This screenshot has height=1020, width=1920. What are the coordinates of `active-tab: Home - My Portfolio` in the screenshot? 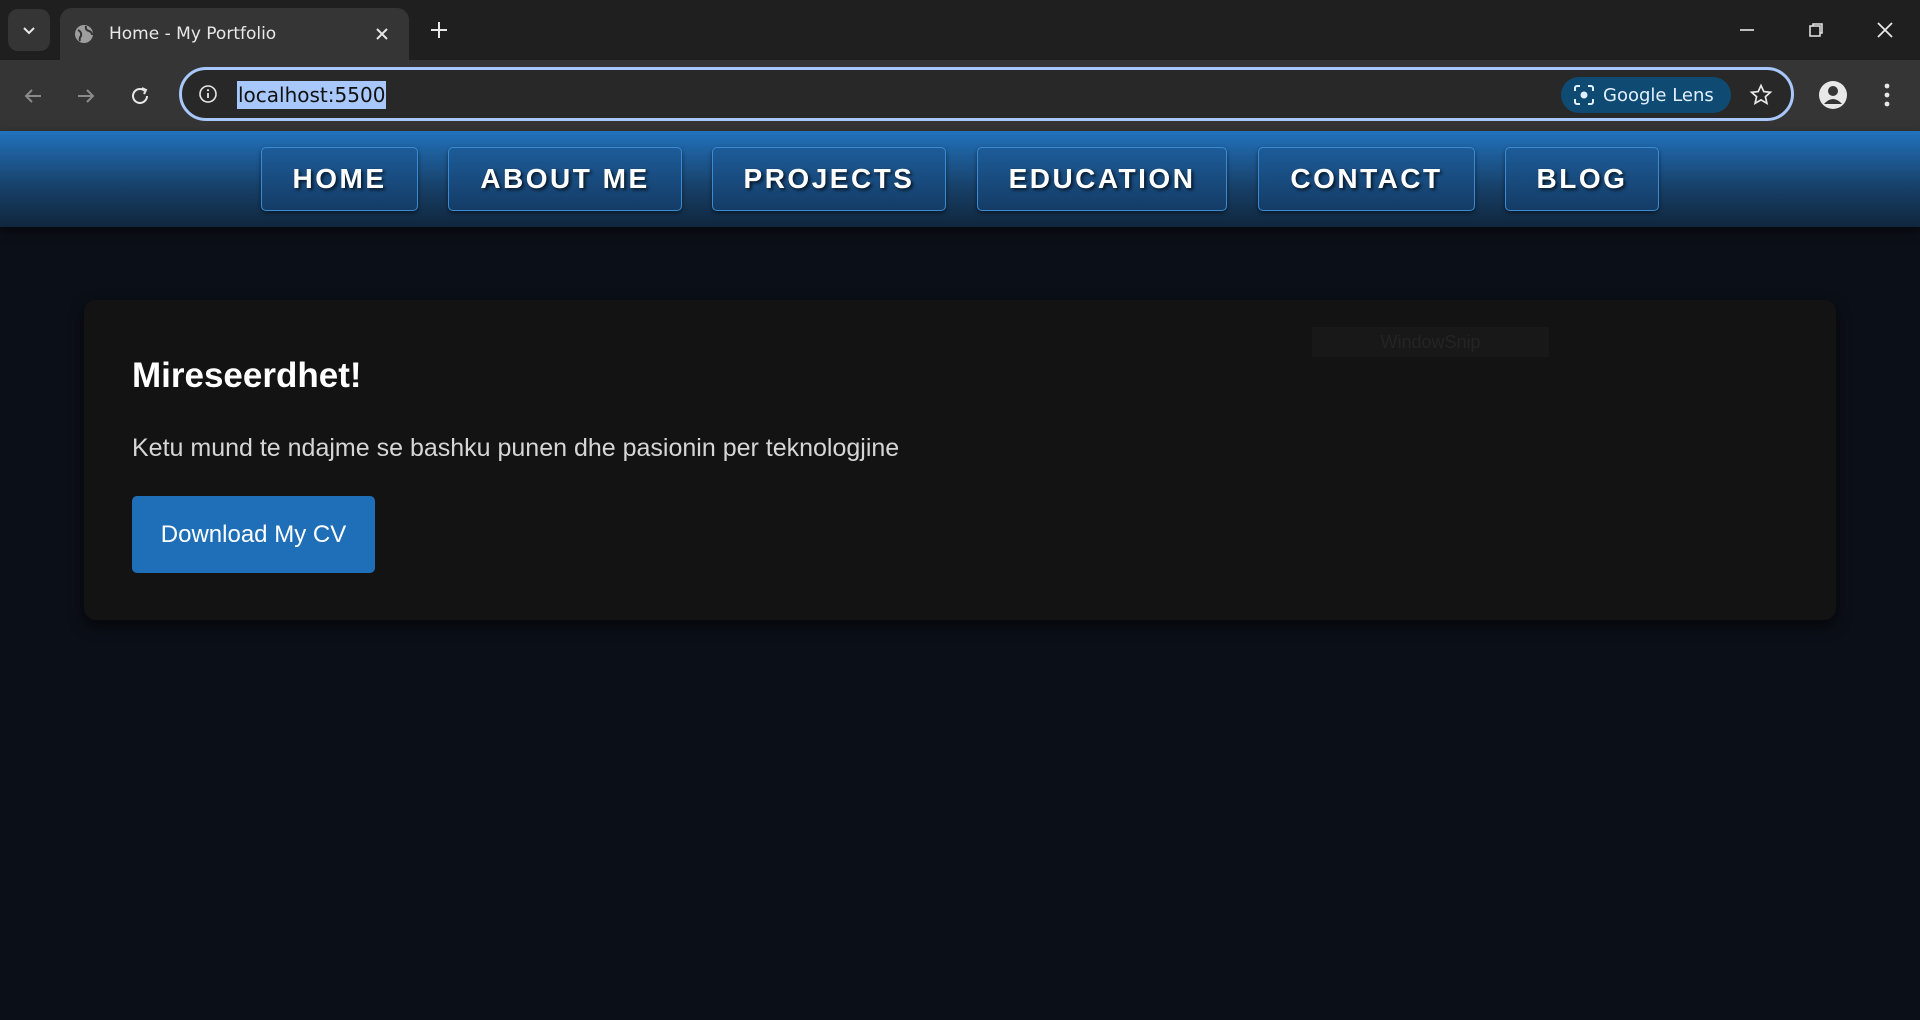 It's located at (234, 34).